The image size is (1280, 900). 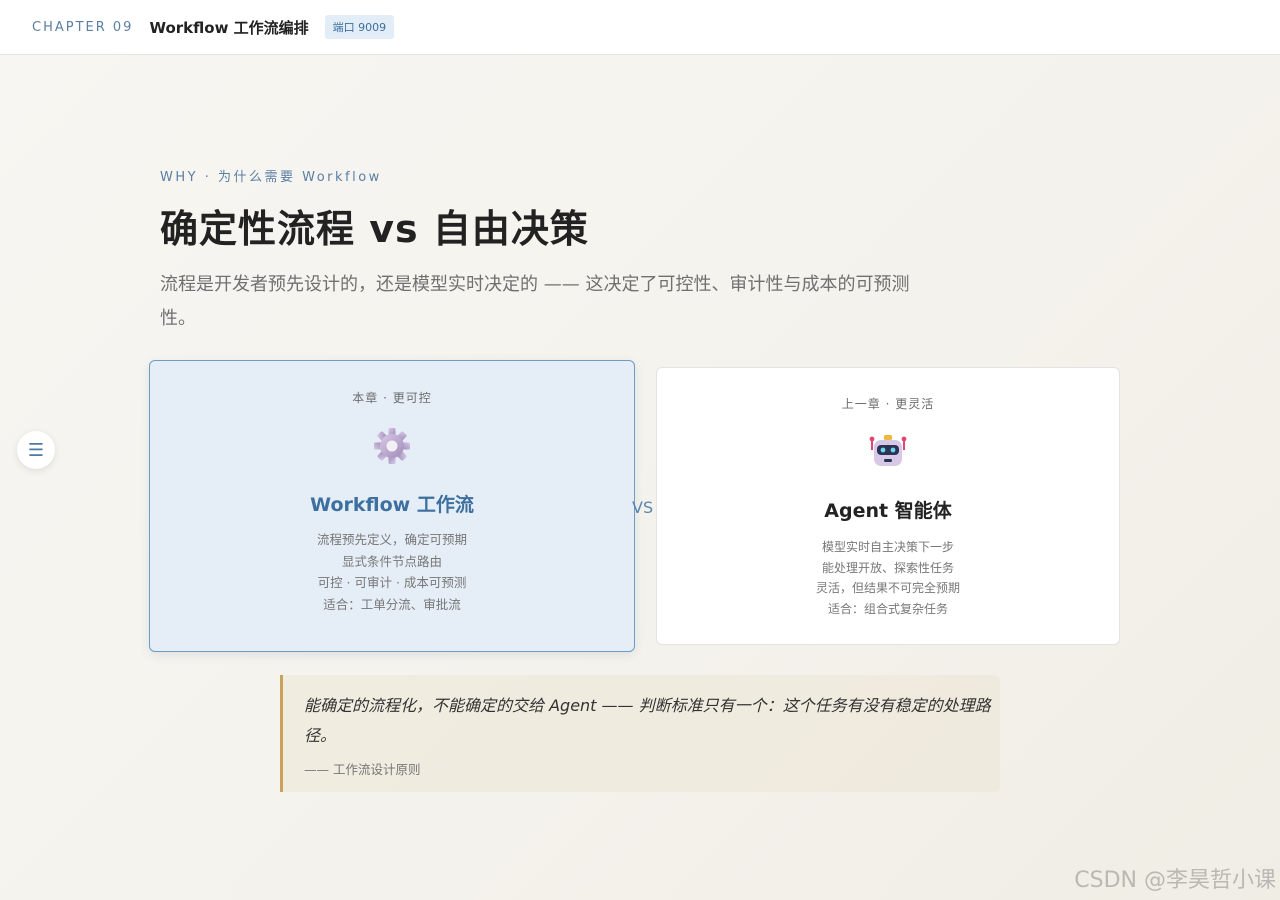 I want to click on workflow-card-line: 可控 · 可审计 · 成本可预测, so click(x=392, y=582).